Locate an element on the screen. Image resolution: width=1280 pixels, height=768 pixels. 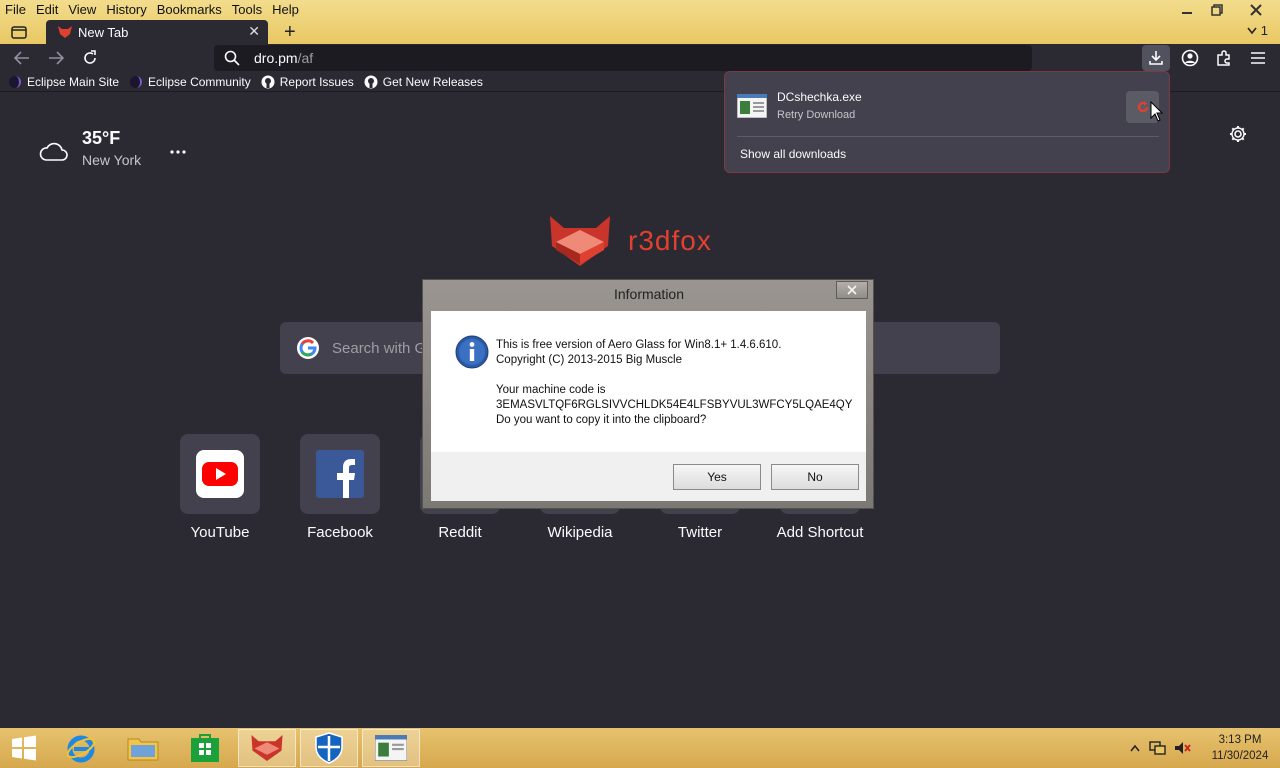
window-controls is located at coordinates (1226, 10).